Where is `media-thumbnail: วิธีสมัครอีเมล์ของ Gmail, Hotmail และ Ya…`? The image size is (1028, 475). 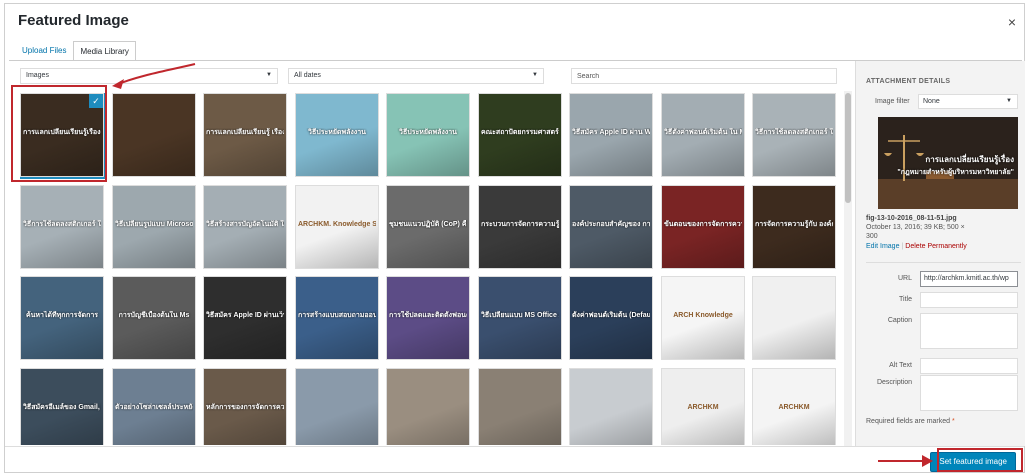 media-thumbnail: วิธีสมัครอีเมล์ของ Gmail, Hotmail และ Ya… is located at coordinates (62, 406).